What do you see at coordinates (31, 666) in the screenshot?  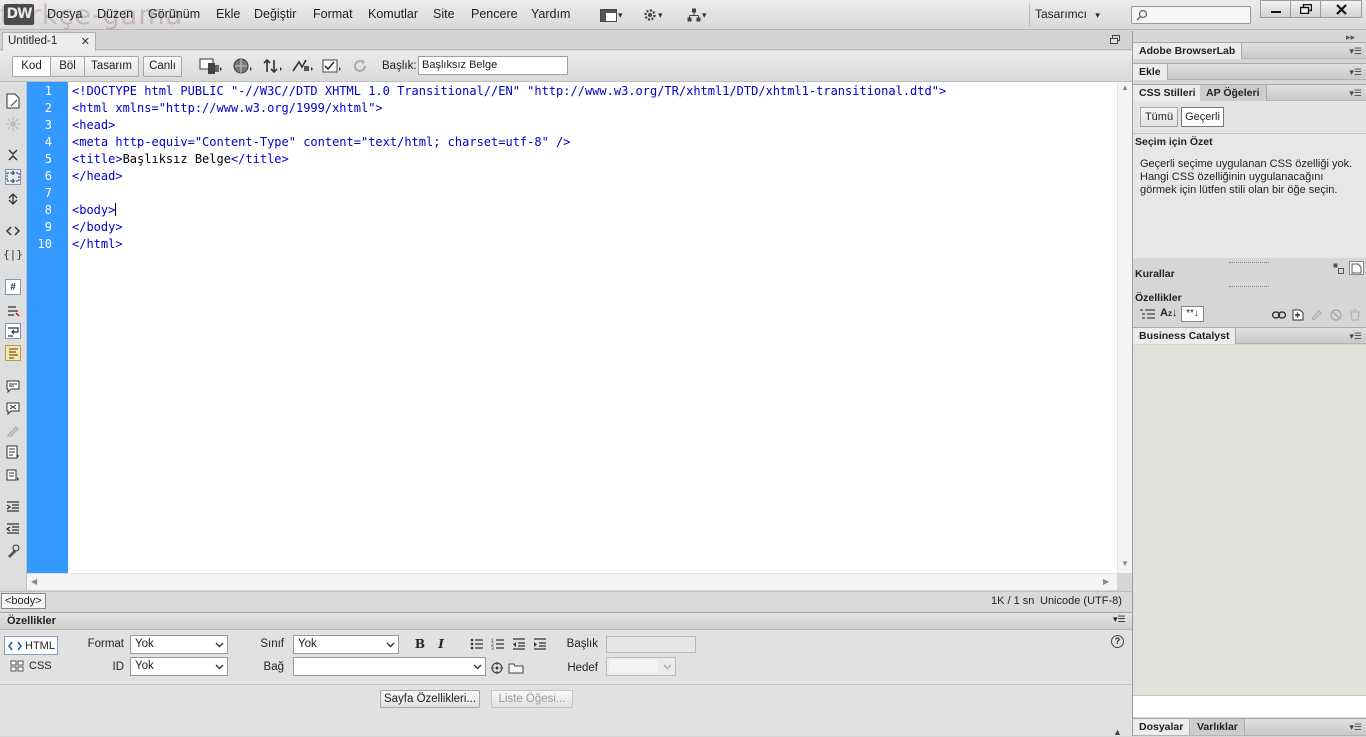 I see `css-mode-button: CSS` at bounding box center [31, 666].